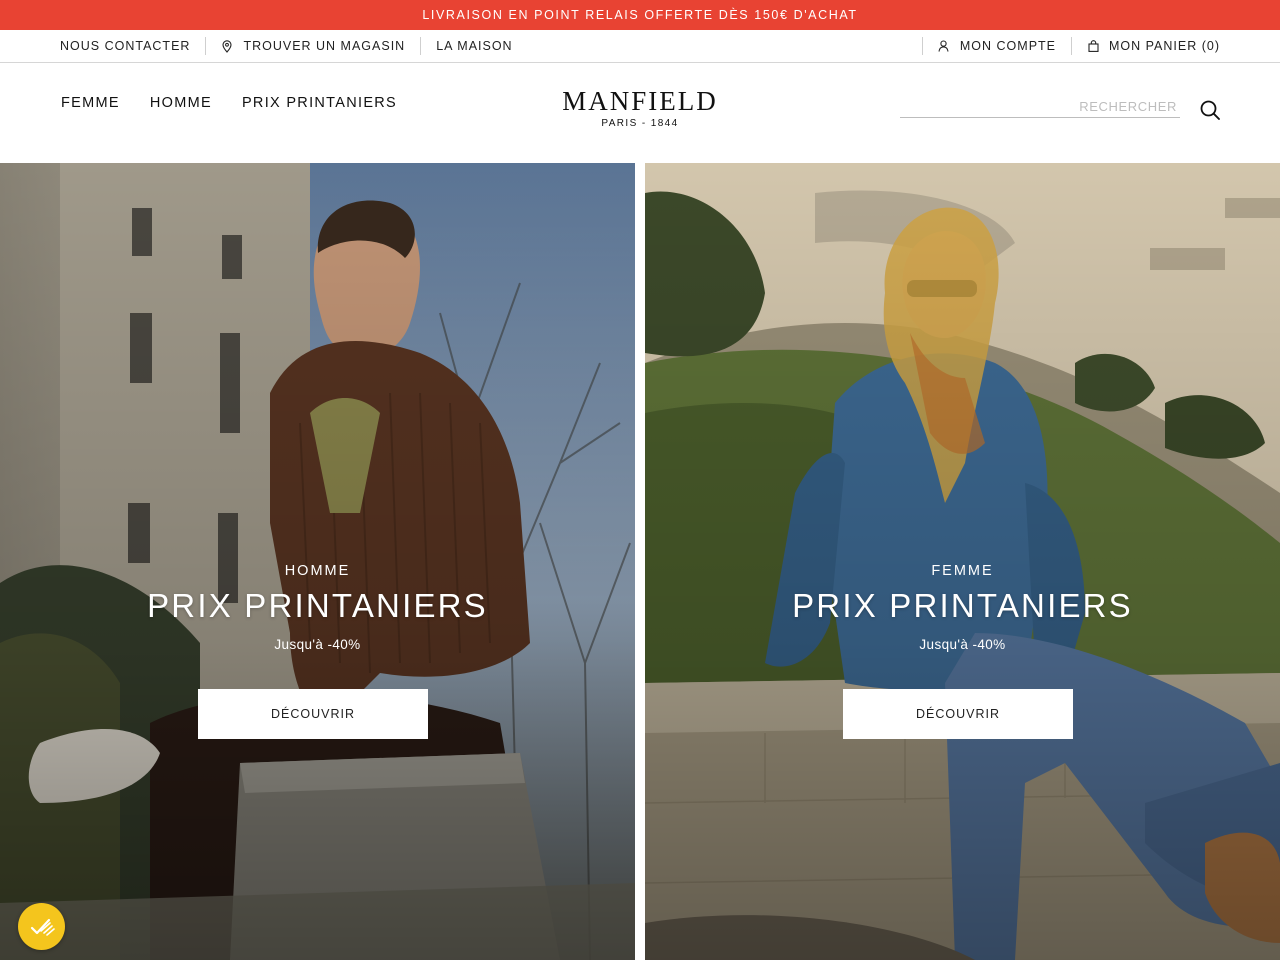  I want to click on cookie-consent-icon, so click(41, 926).